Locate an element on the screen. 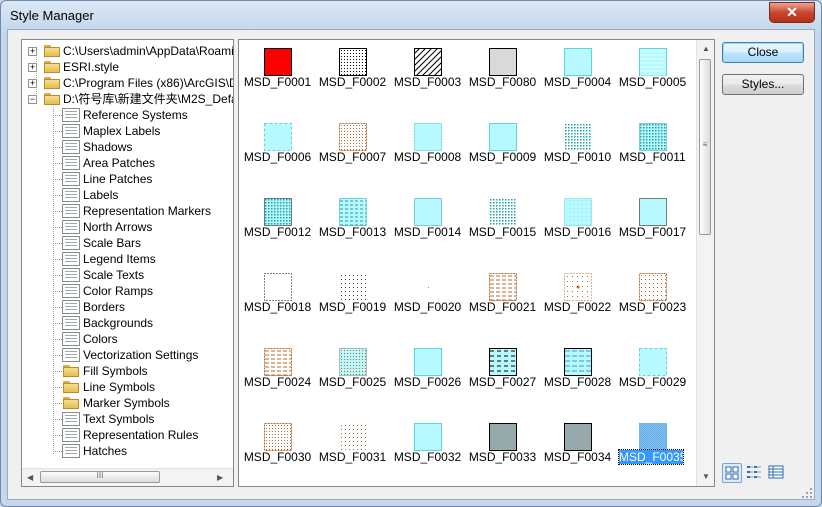  window-close-button: ✕ is located at coordinates (792, 12).